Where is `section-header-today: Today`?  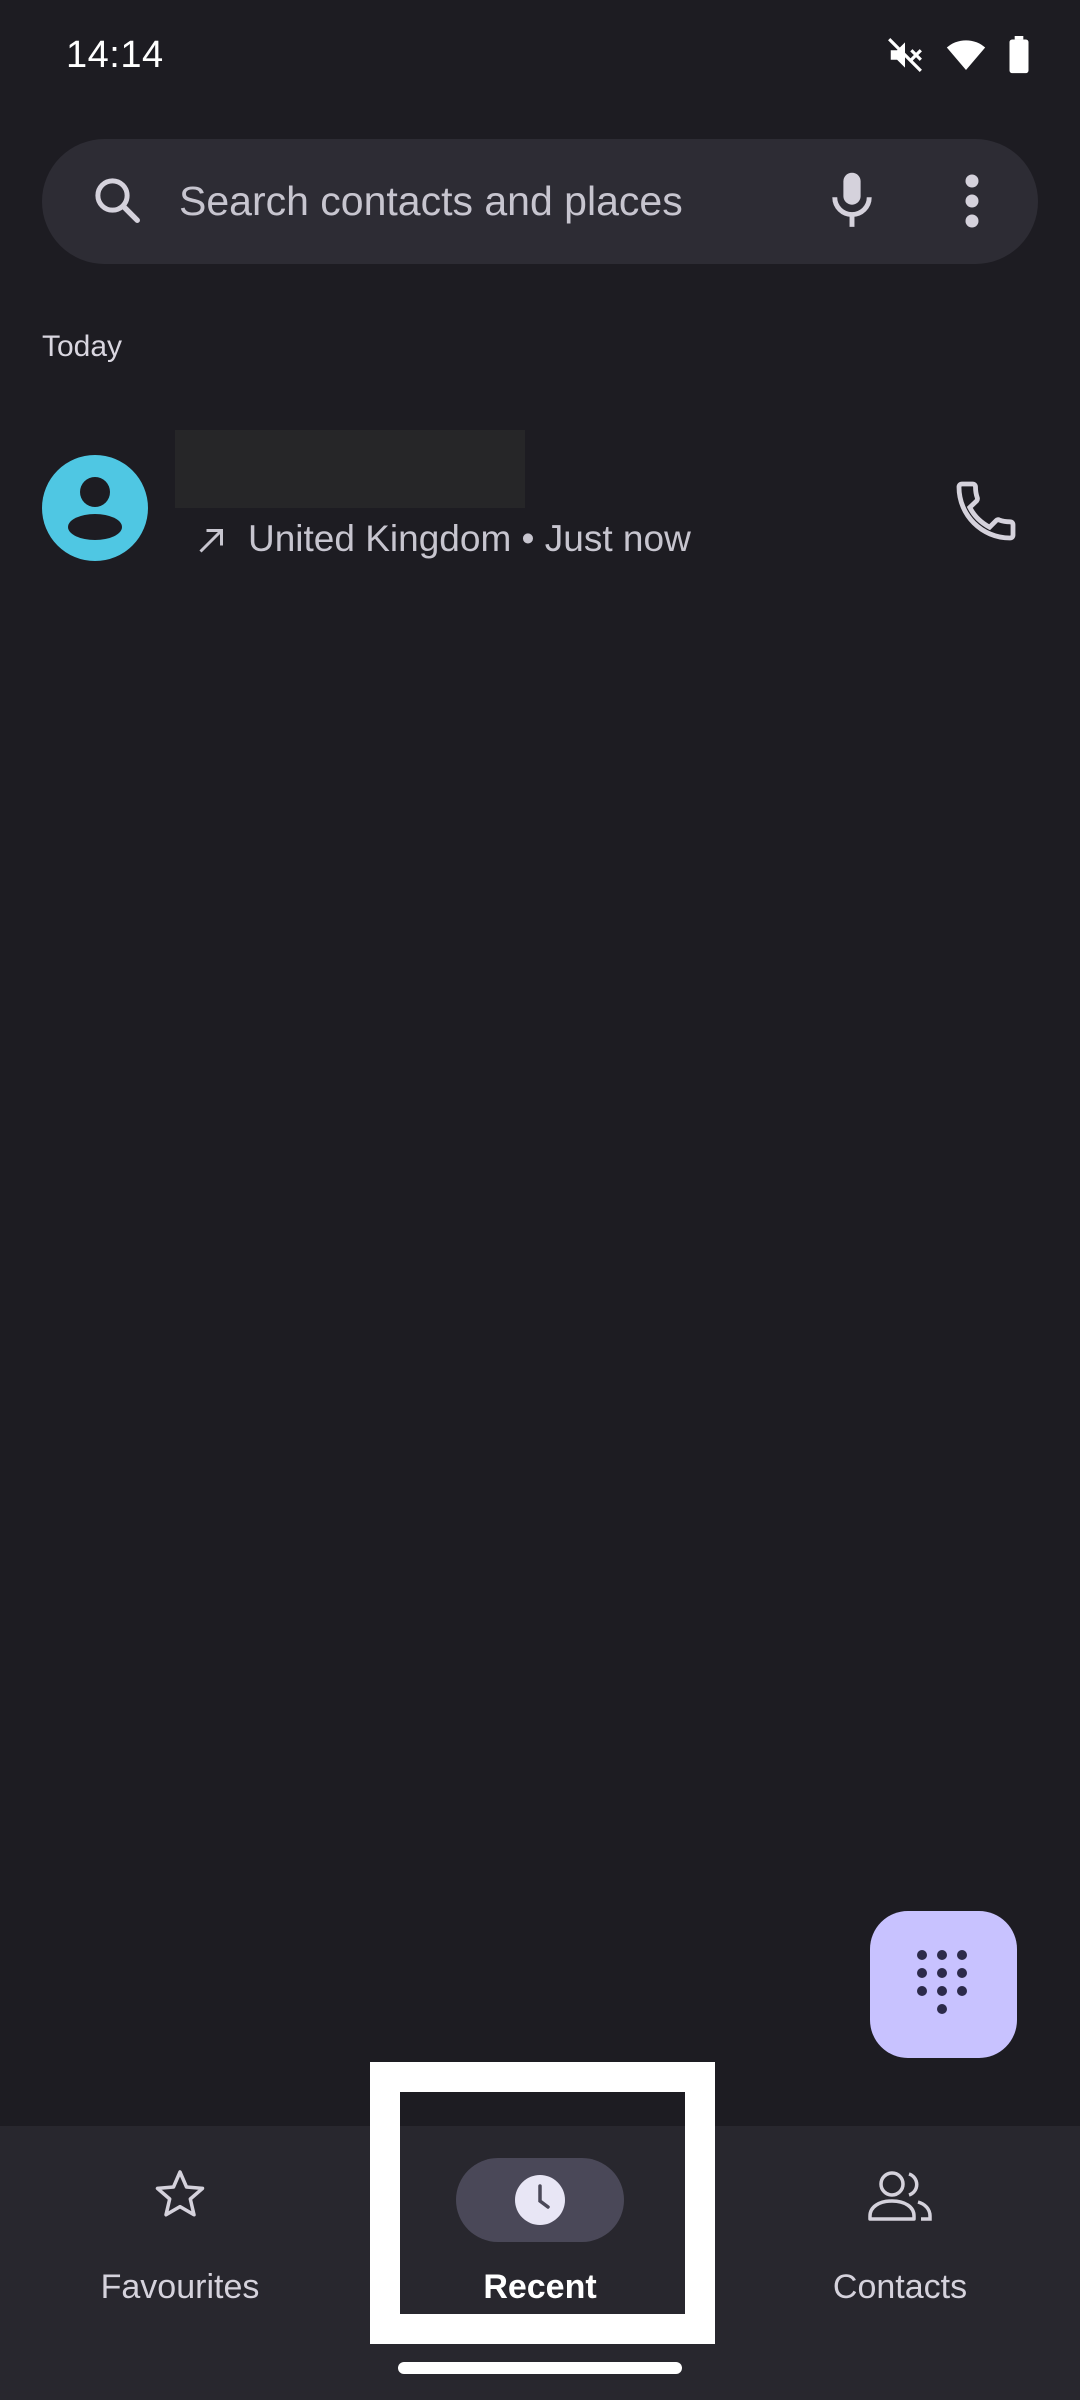 section-header-today: Today is located at coordinates (82, 346).